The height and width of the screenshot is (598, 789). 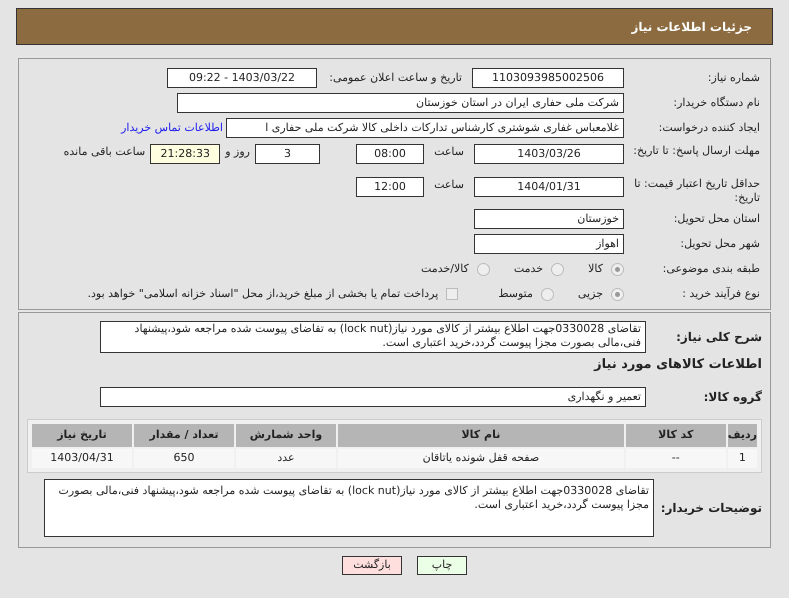 What do you see at coordinates (105, 152) in the screenshot?
I see `remaining-label: ساعت باقی مانده` at bounding box center [105, 152].